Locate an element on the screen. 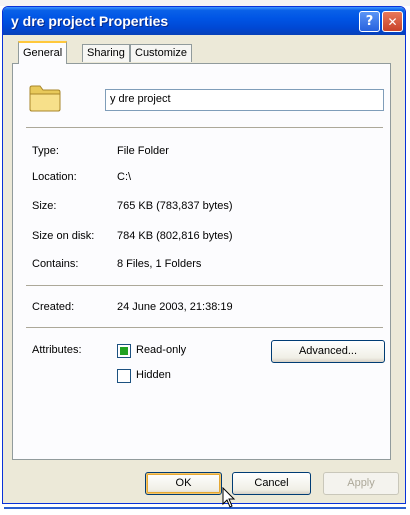  ok-button: OK is located at coordinates (183, 483).